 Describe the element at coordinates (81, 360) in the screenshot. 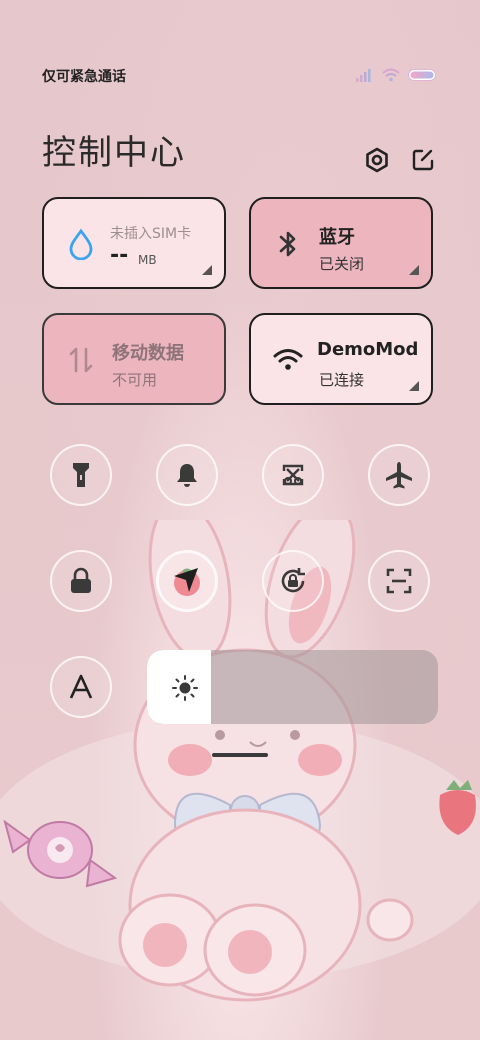

I see `mobile-data-arrows-icon` at that location.